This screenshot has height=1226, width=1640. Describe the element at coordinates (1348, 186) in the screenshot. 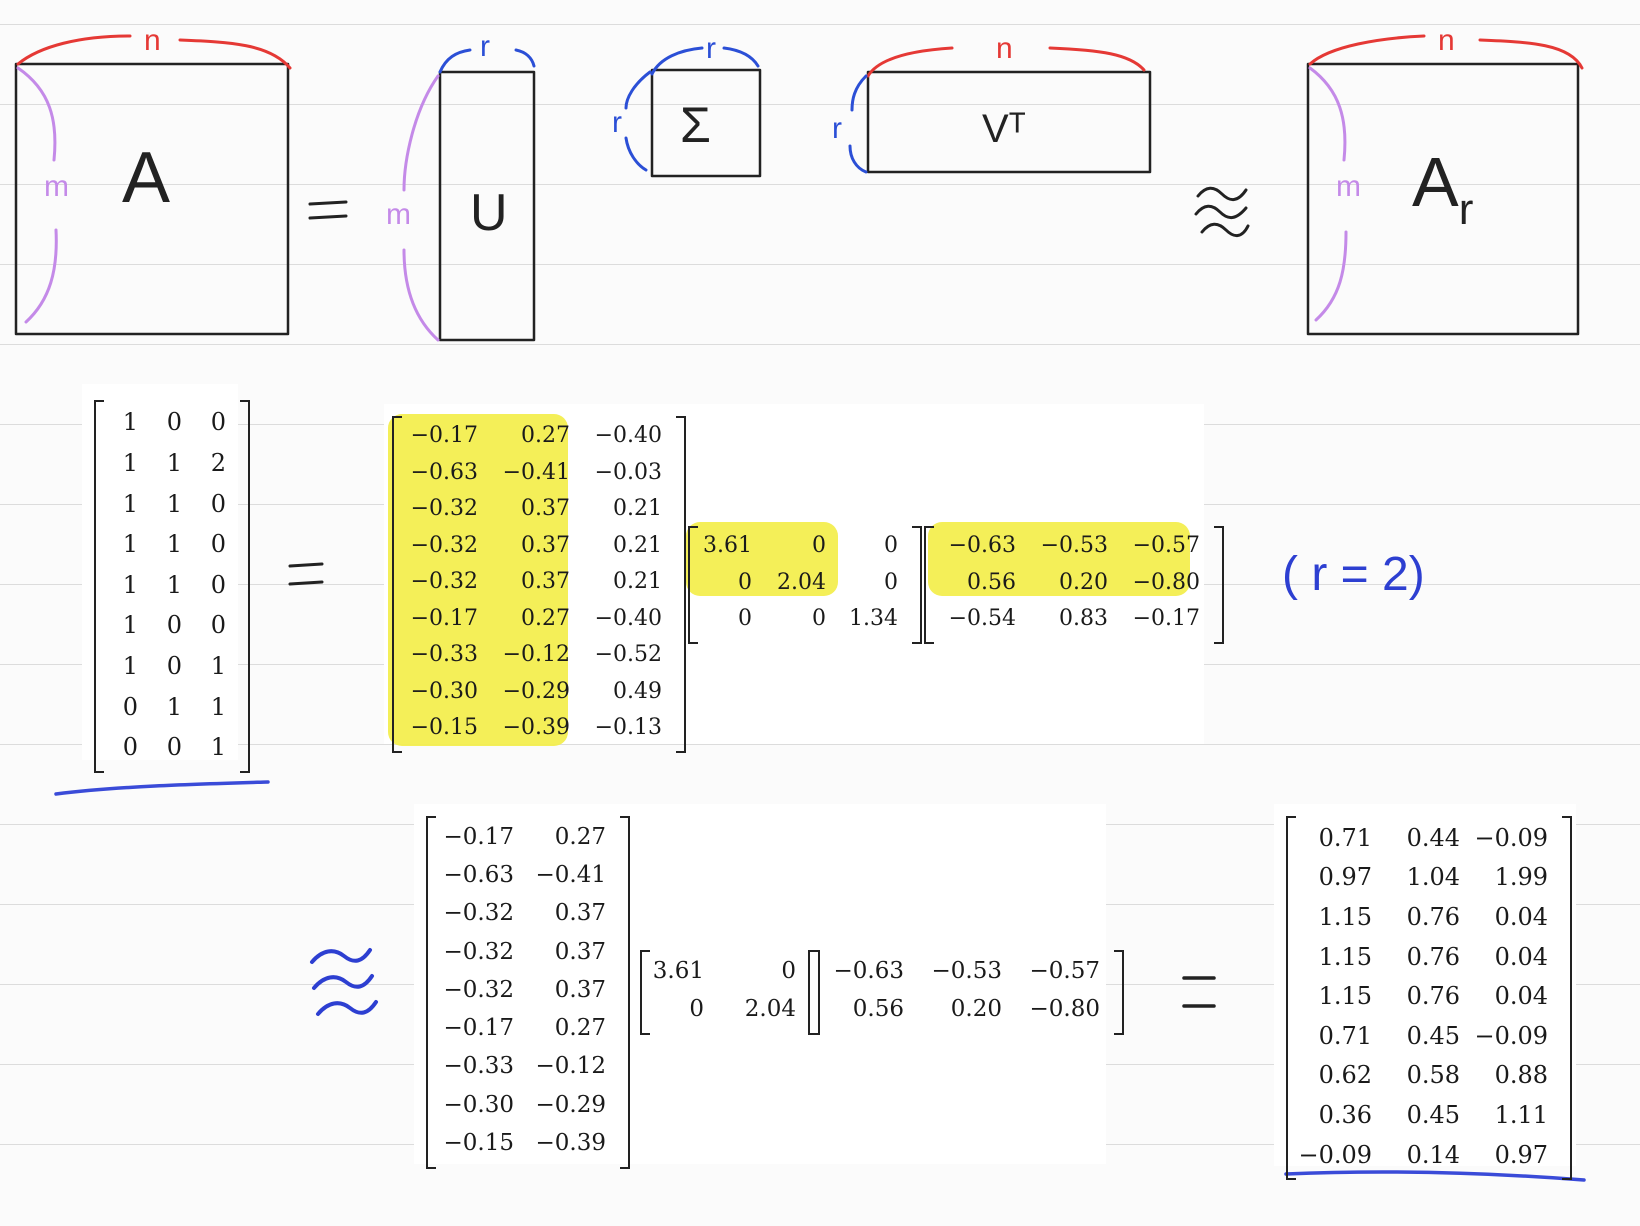

I see `label-m-ar: m` at that location.